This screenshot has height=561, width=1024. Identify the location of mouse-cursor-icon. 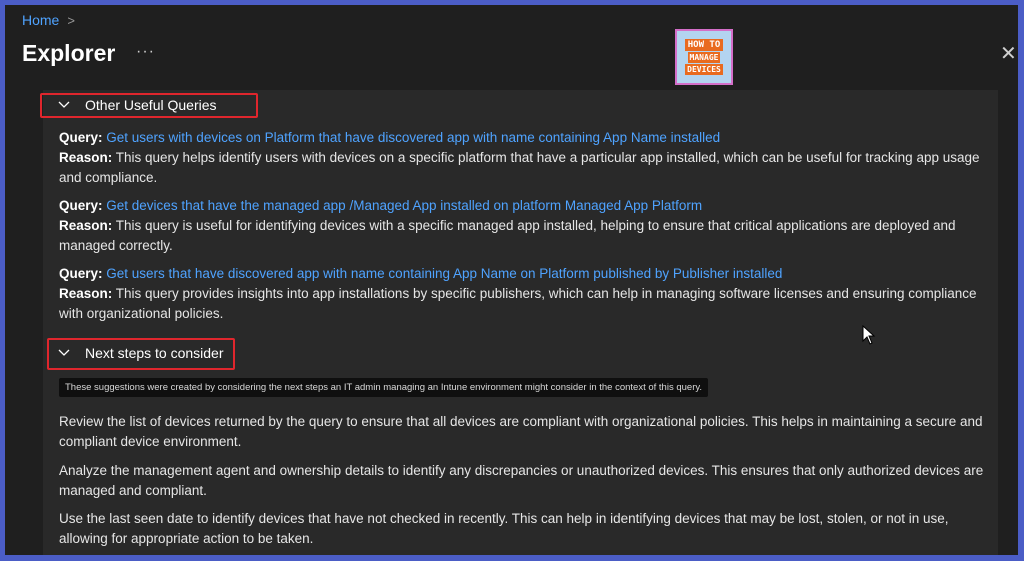
(869, 335).